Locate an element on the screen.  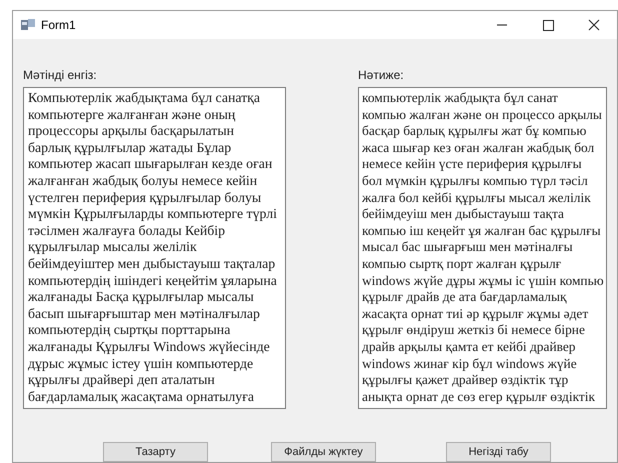
input-label: Мәтінді енгіз: is located at coordinates (60, 75).